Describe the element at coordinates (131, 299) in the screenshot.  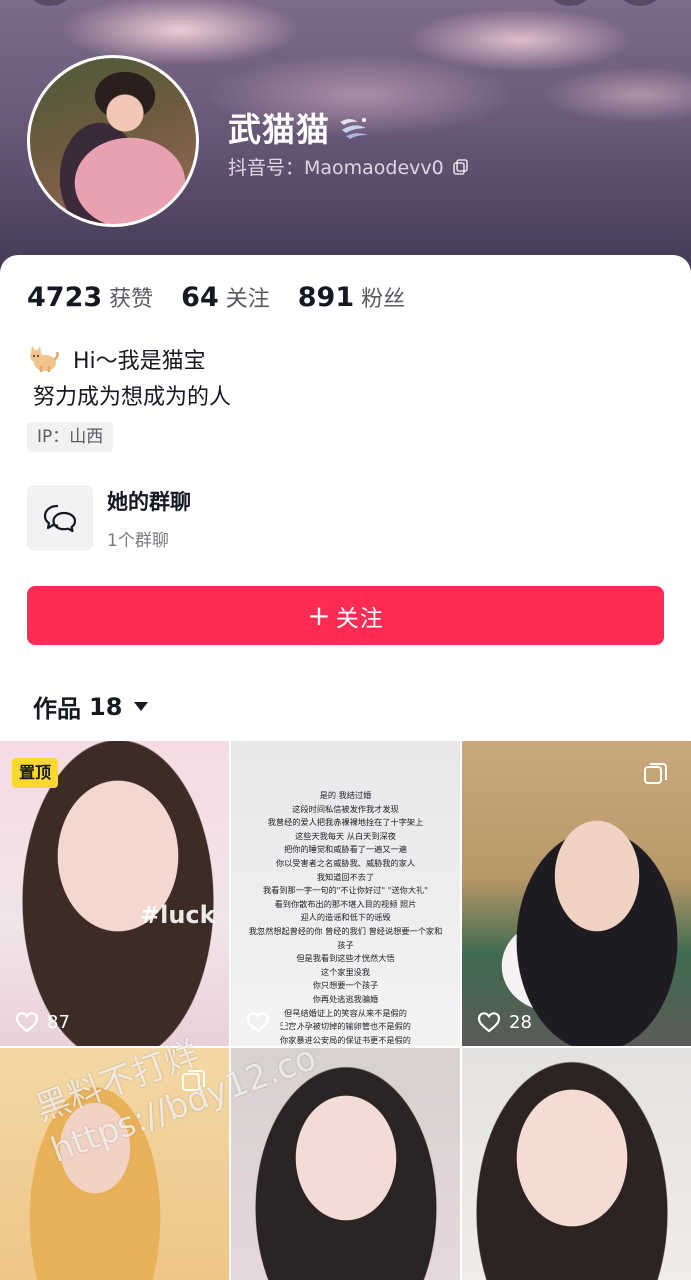
I see `likes-label: 获赞` at that location.